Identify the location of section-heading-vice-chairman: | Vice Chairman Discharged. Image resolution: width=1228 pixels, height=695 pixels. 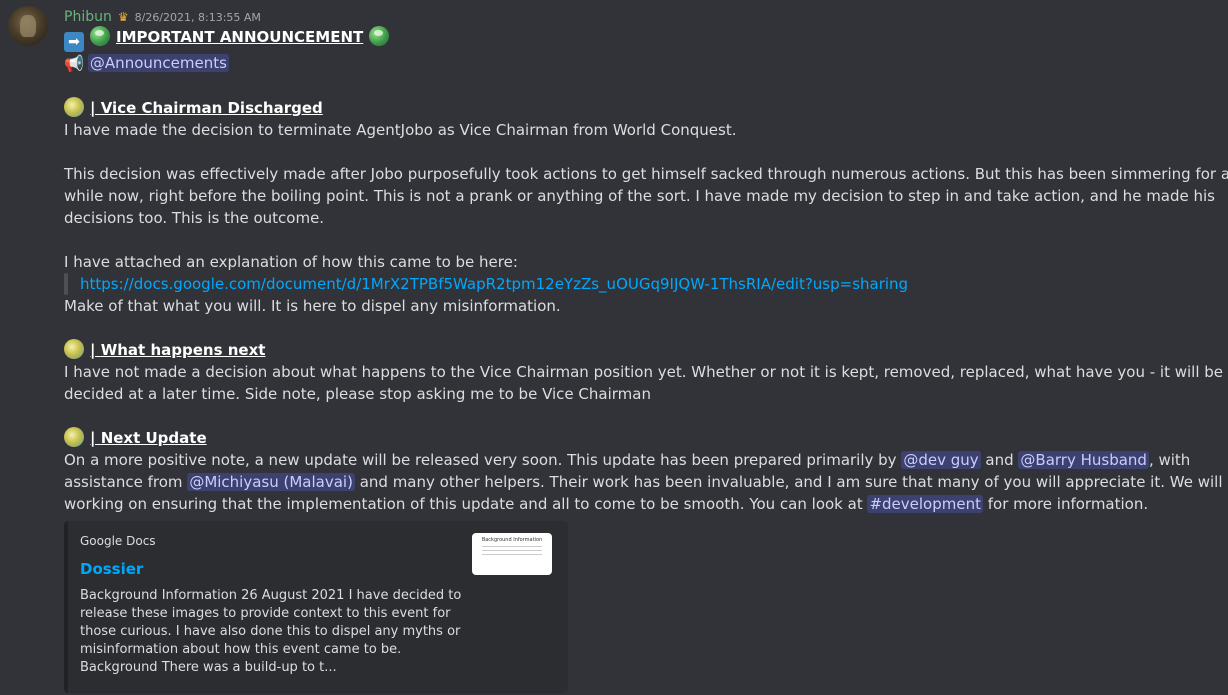
(626, 108).